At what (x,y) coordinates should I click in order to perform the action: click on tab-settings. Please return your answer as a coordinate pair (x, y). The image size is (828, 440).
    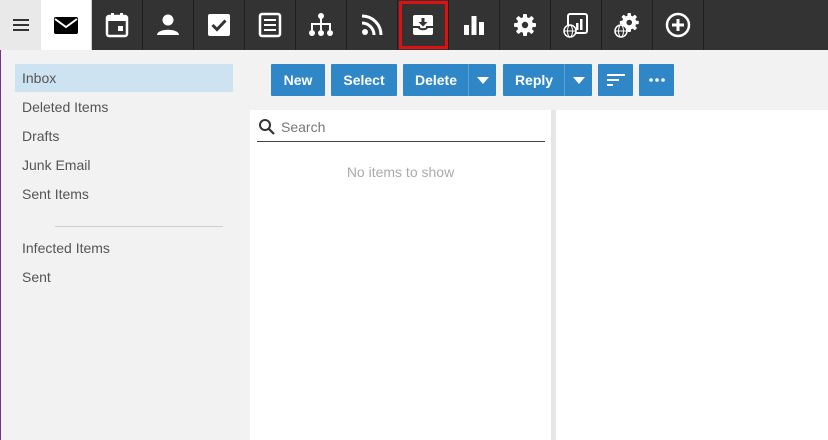
    Looking at the image, I should click on (525, 25).